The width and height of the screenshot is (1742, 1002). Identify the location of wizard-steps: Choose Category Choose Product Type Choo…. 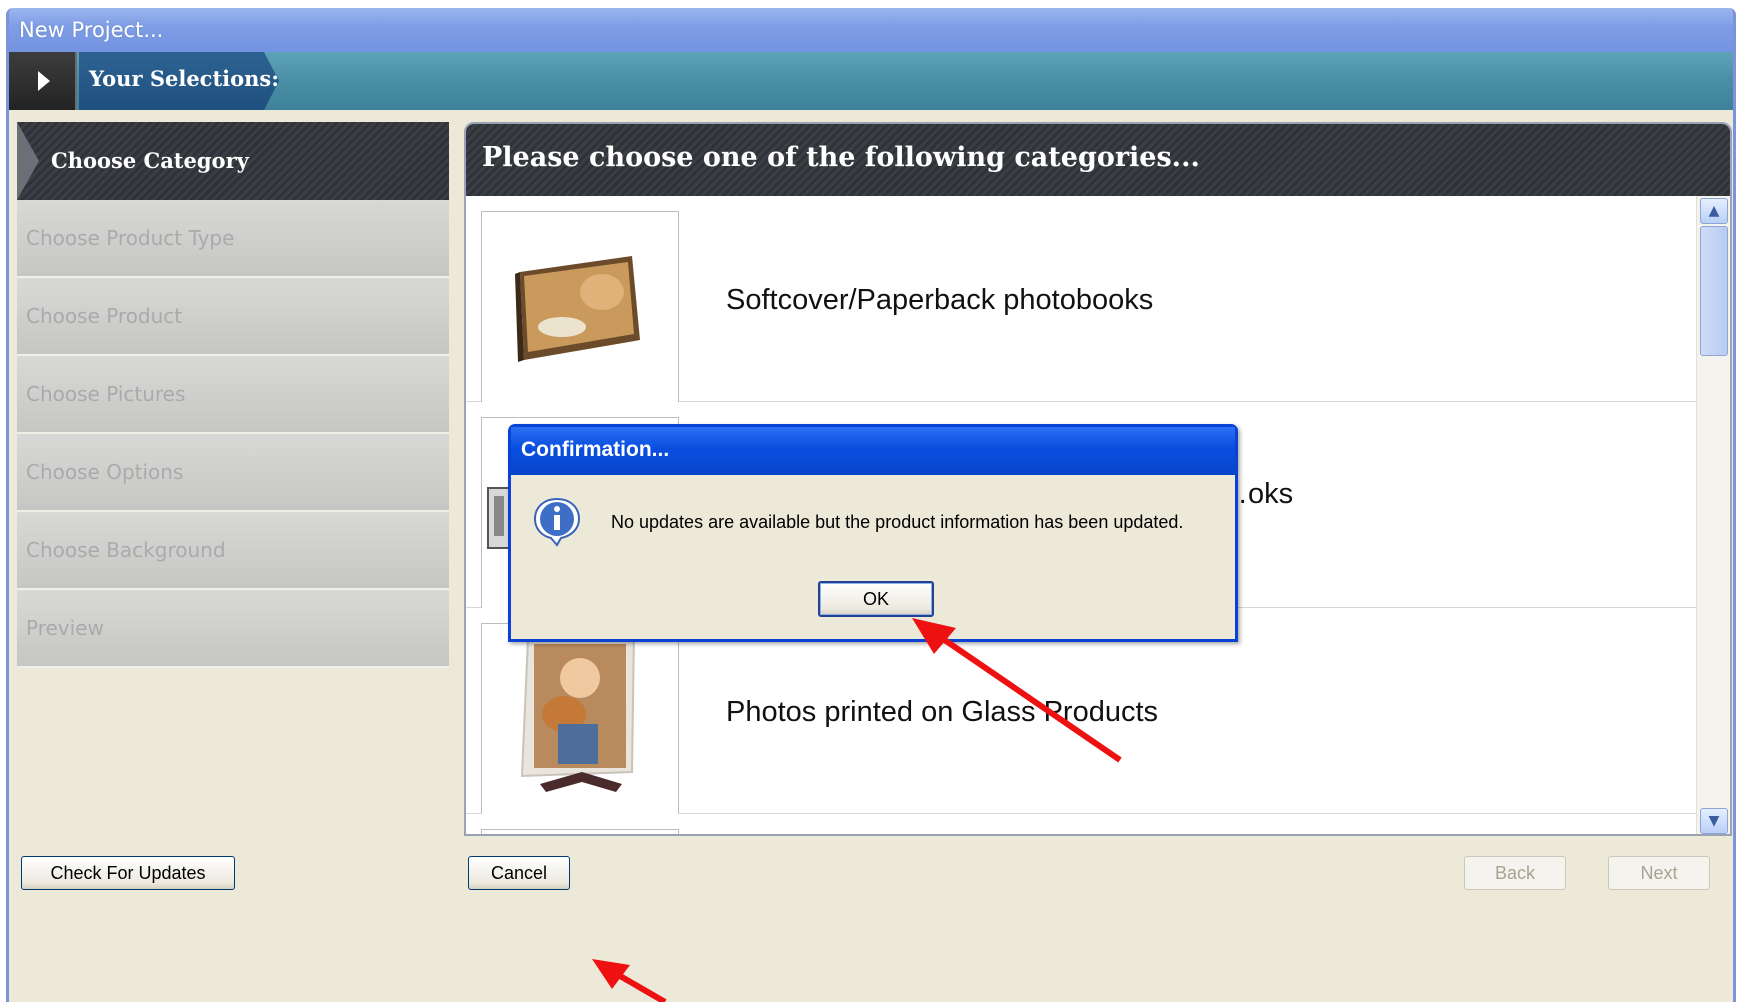
(233, 395).